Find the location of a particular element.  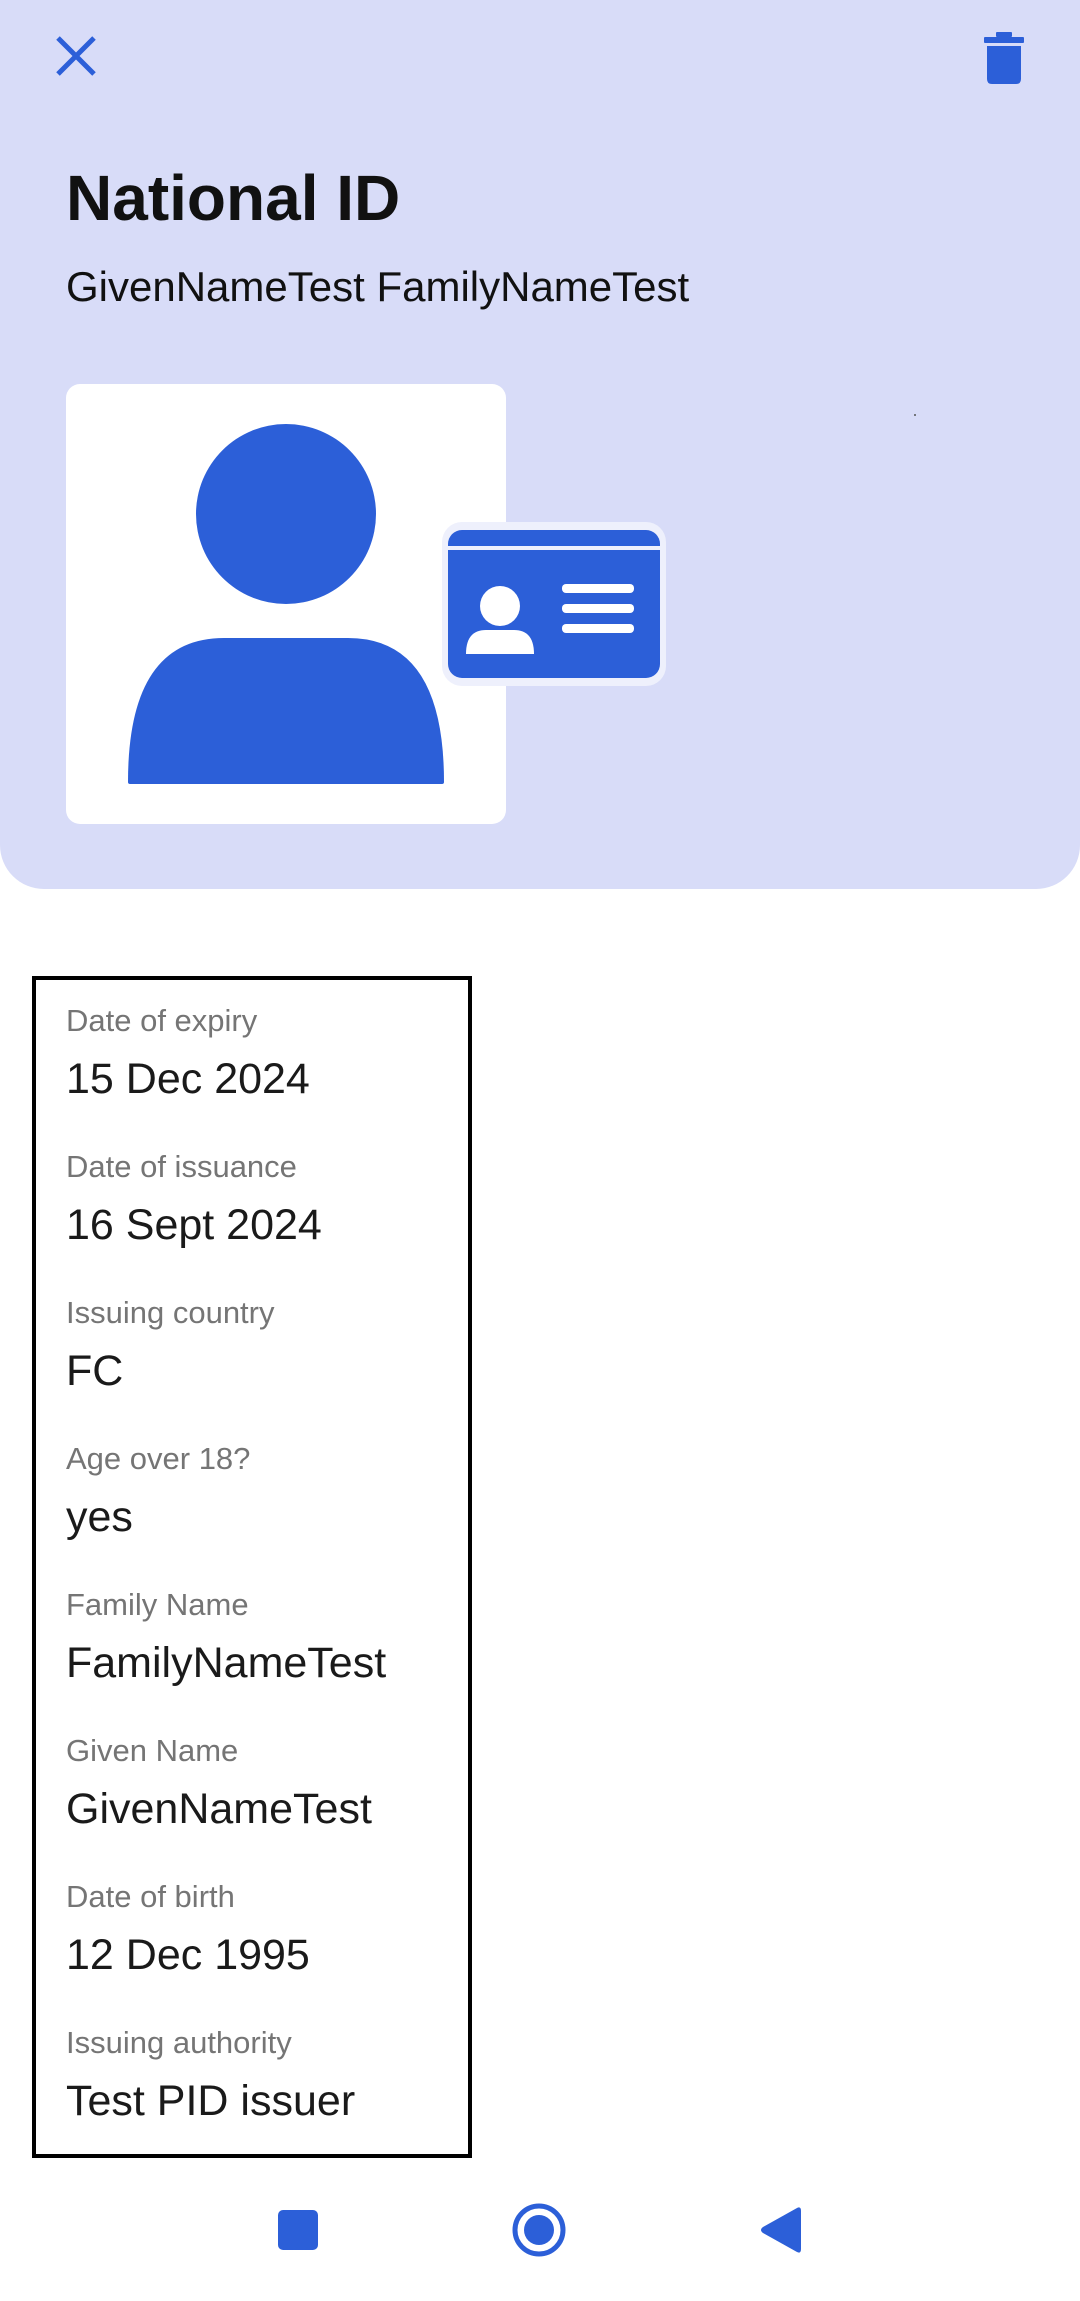

detail-value: FC is located at coordinates (95, 1371).